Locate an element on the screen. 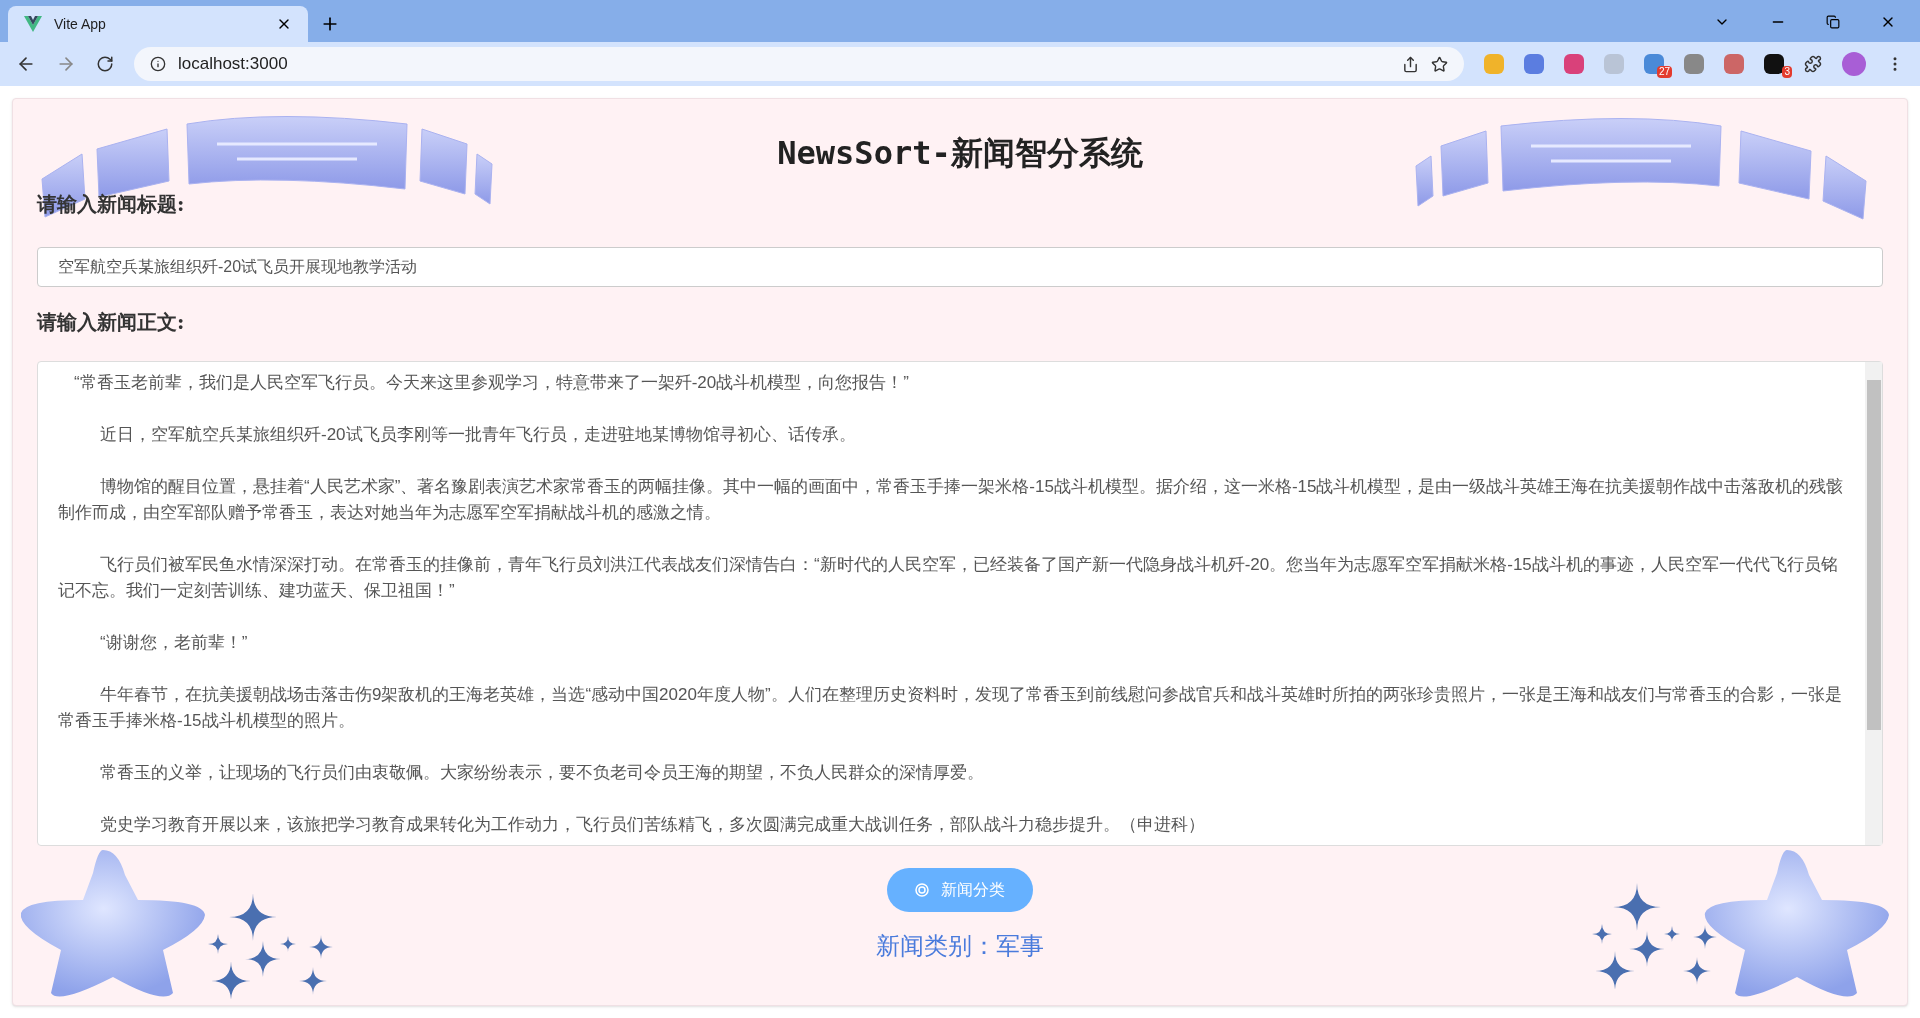 This screenshot has width=1920, height=1018. browser-tab: Vite App is located at coordinates (158, 24).